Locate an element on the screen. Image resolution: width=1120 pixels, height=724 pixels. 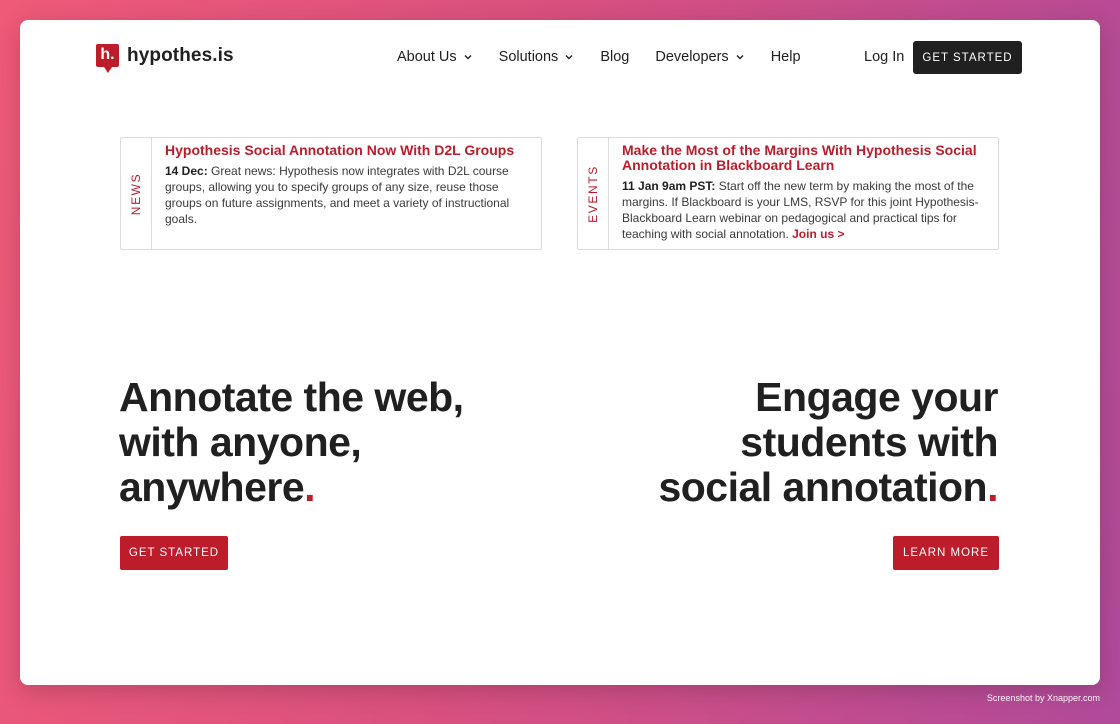
news-tag: NEWS is located at coordinates (136, 193).